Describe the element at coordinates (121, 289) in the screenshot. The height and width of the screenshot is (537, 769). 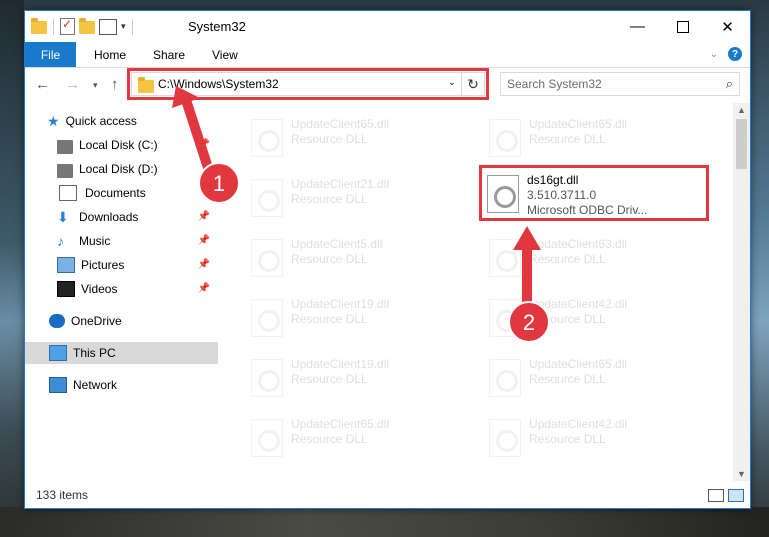
I see `sidebar-item-videos: Videos 📌` at that location.